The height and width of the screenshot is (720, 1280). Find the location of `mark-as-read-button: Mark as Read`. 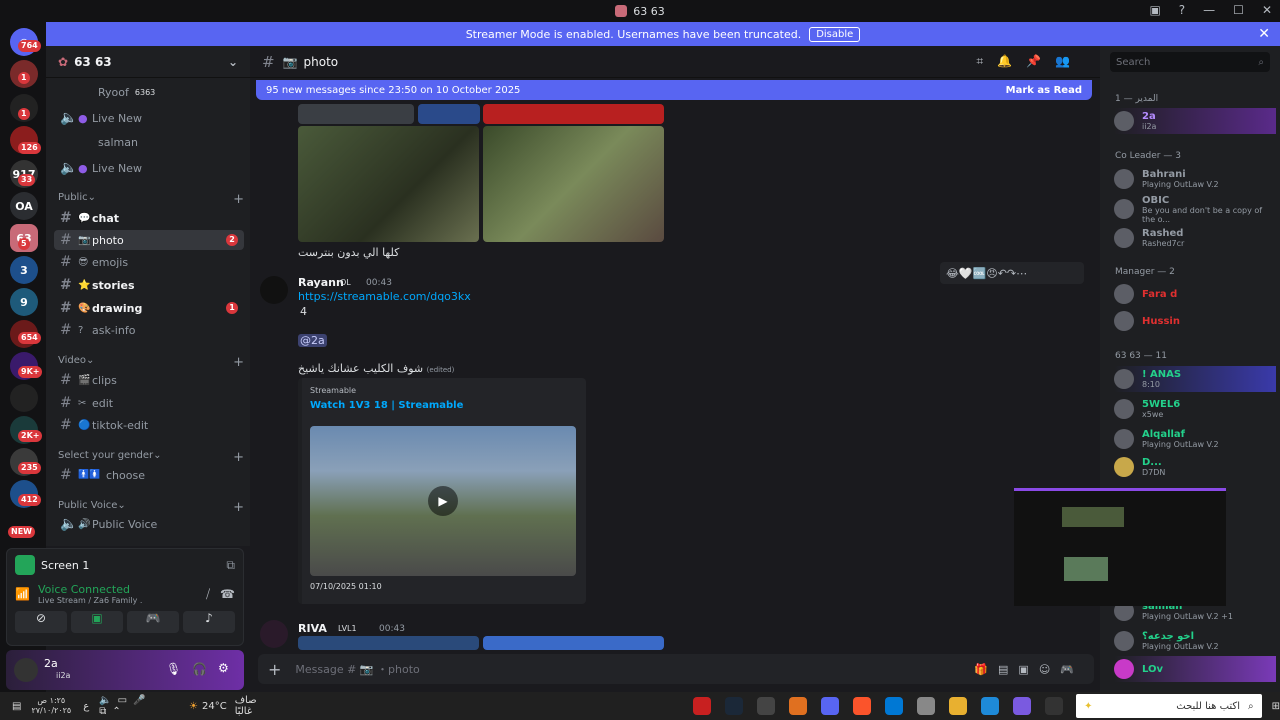

mark-as-read-button: Mark as Read is located at coordinates (1044, 90).